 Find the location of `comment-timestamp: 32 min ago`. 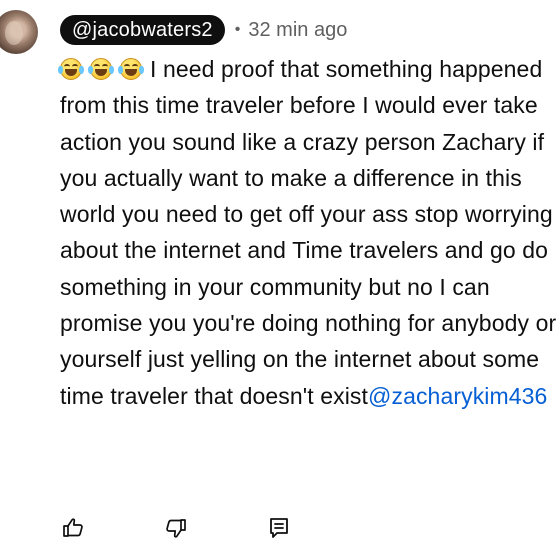

comment-timestamp: 32 min ago is located at coordinates (297, 30).